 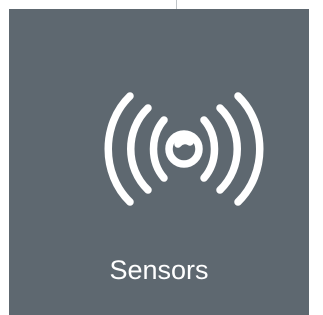 I want to click on tile-label: Sensors, so click(x=159, y=270).